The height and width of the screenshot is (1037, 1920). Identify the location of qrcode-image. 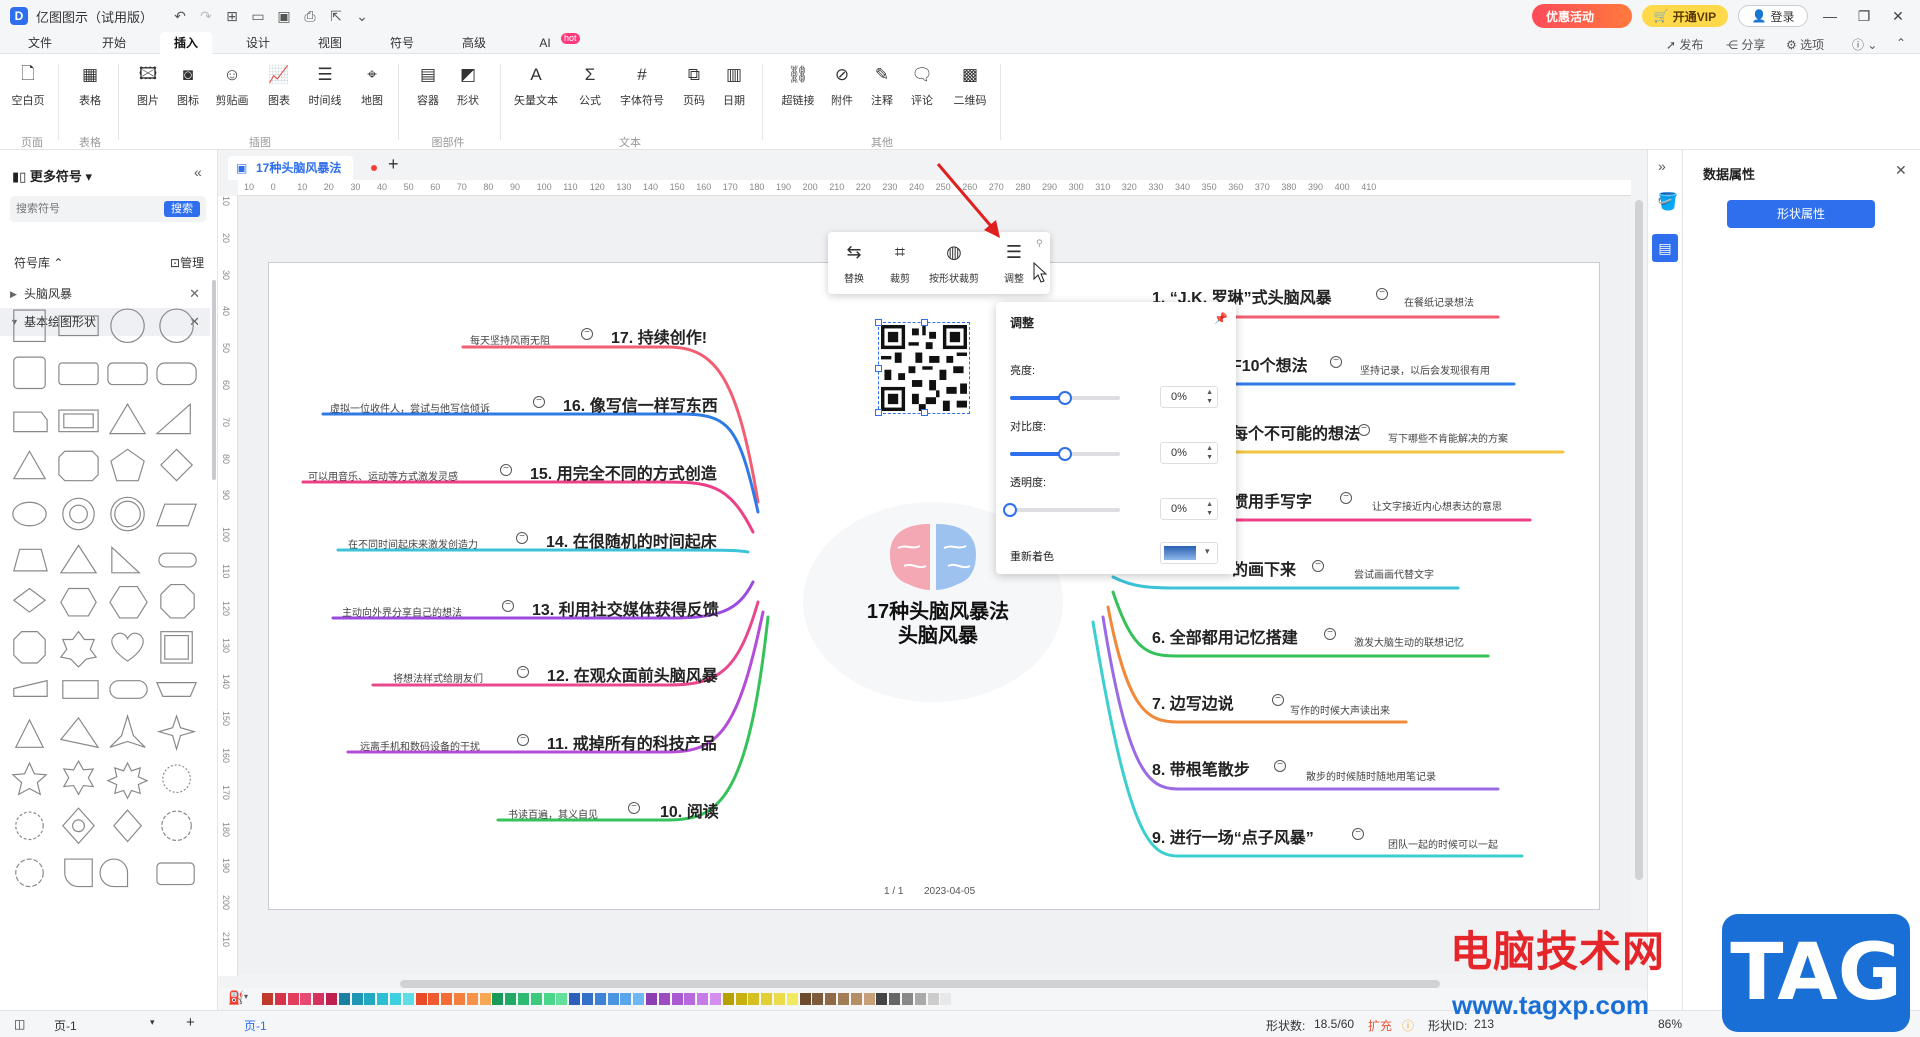
(924, 368).